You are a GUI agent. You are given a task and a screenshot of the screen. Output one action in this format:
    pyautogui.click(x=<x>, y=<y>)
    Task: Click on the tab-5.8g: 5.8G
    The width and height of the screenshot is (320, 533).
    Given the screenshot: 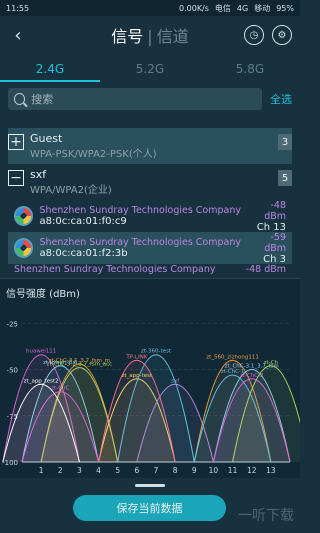 What is the action you would take?
    pyautogui.click(x=250, y=72)
    